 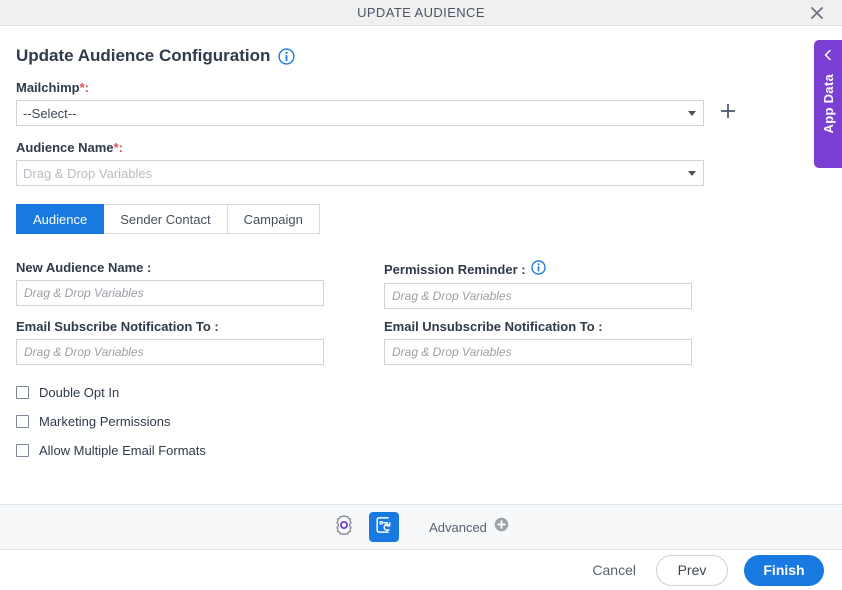 I want to click on dialog-titlebar: UPDATE AUDIENCE, so click(x=421, y=13).